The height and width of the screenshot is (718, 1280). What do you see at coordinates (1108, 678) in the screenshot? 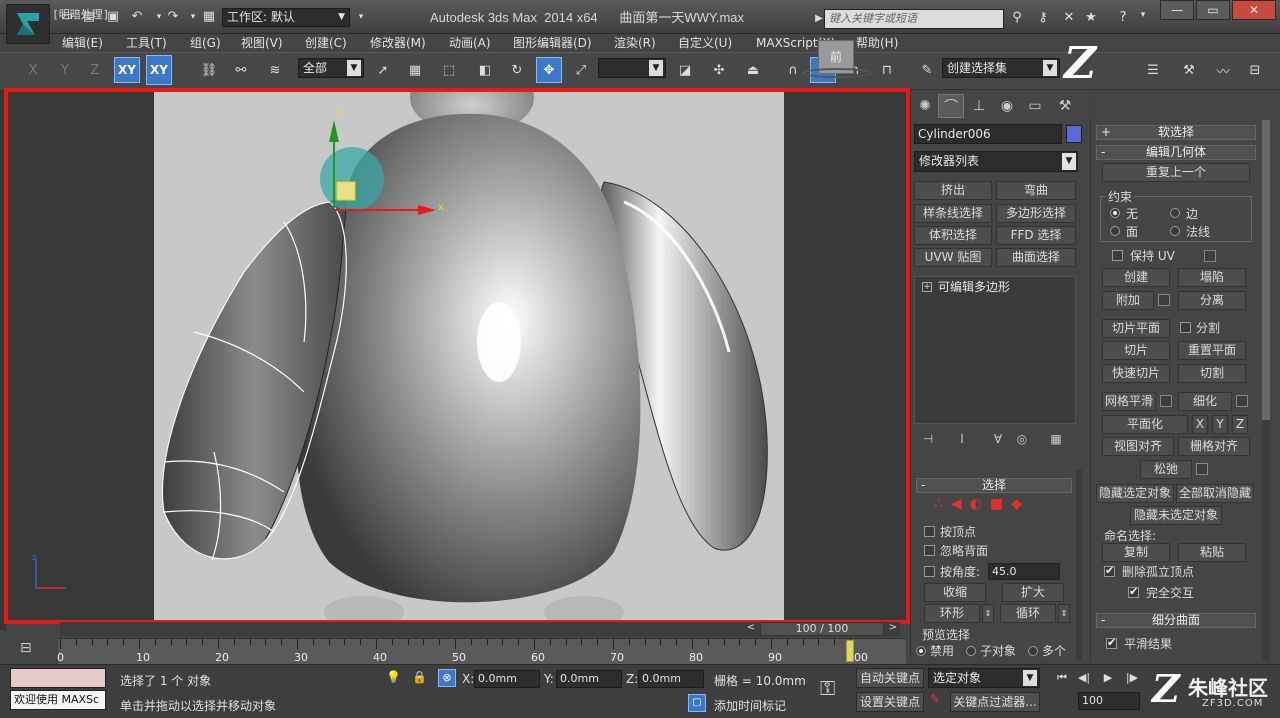
I see `play-icon: ▶` at bounding box center [1108, 678].